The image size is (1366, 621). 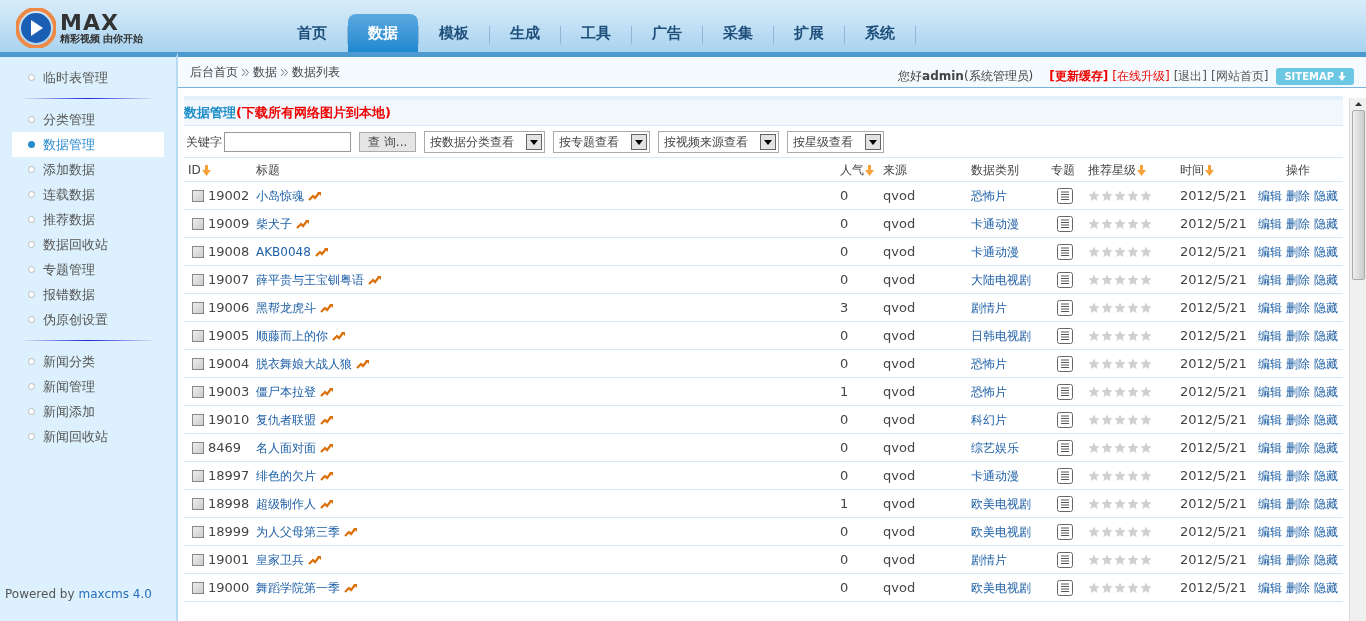 I want to click on filter-select: 按专题查看, so click(x=602, y=141).